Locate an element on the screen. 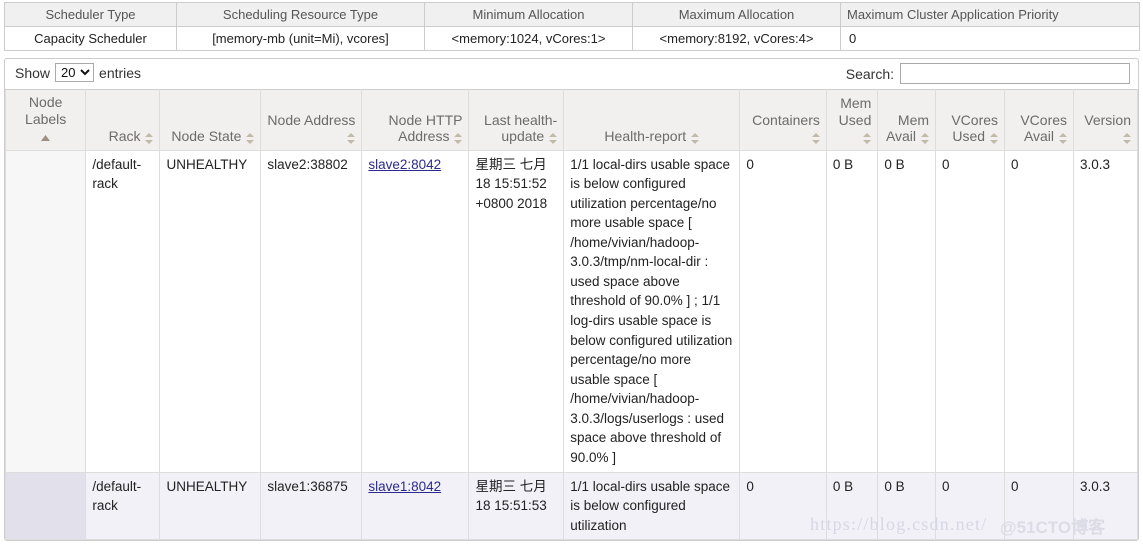 This screenshot has height=548, width=1143. cell-last-health-update: 星期三 七月 18 15:51:53 is located at coordinates (516, 506).